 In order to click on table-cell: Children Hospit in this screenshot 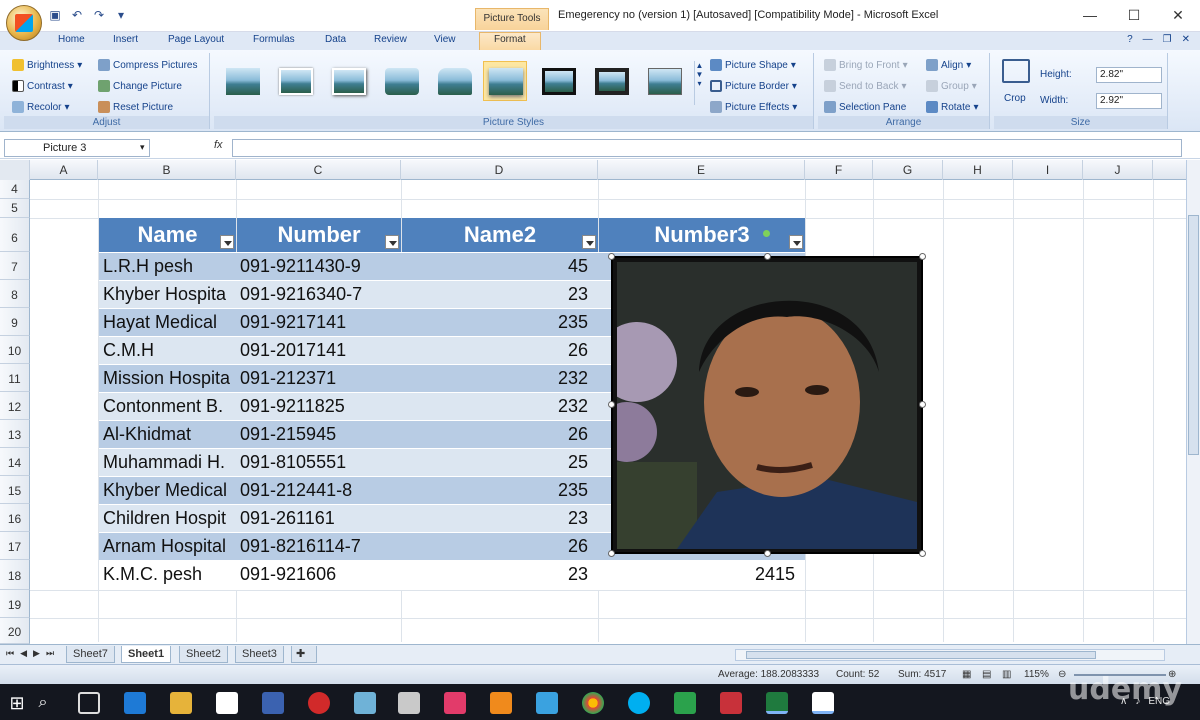, I will do `click(164, 518)`.